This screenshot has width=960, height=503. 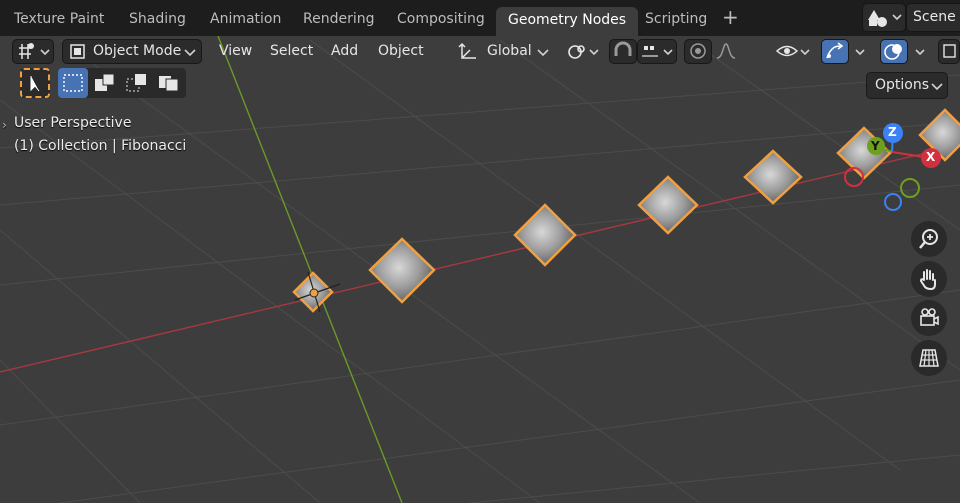 I want to click on menu-view: View, so click(x=235, y=51).